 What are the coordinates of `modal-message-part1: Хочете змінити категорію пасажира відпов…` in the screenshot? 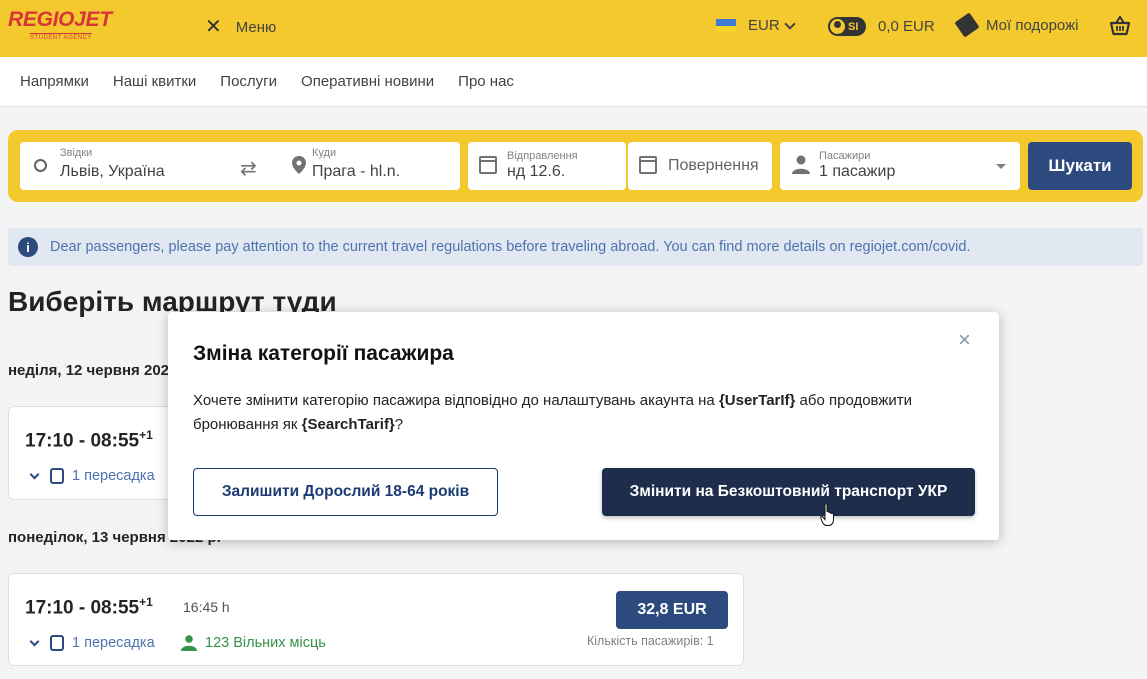 It's located at (456, 400).